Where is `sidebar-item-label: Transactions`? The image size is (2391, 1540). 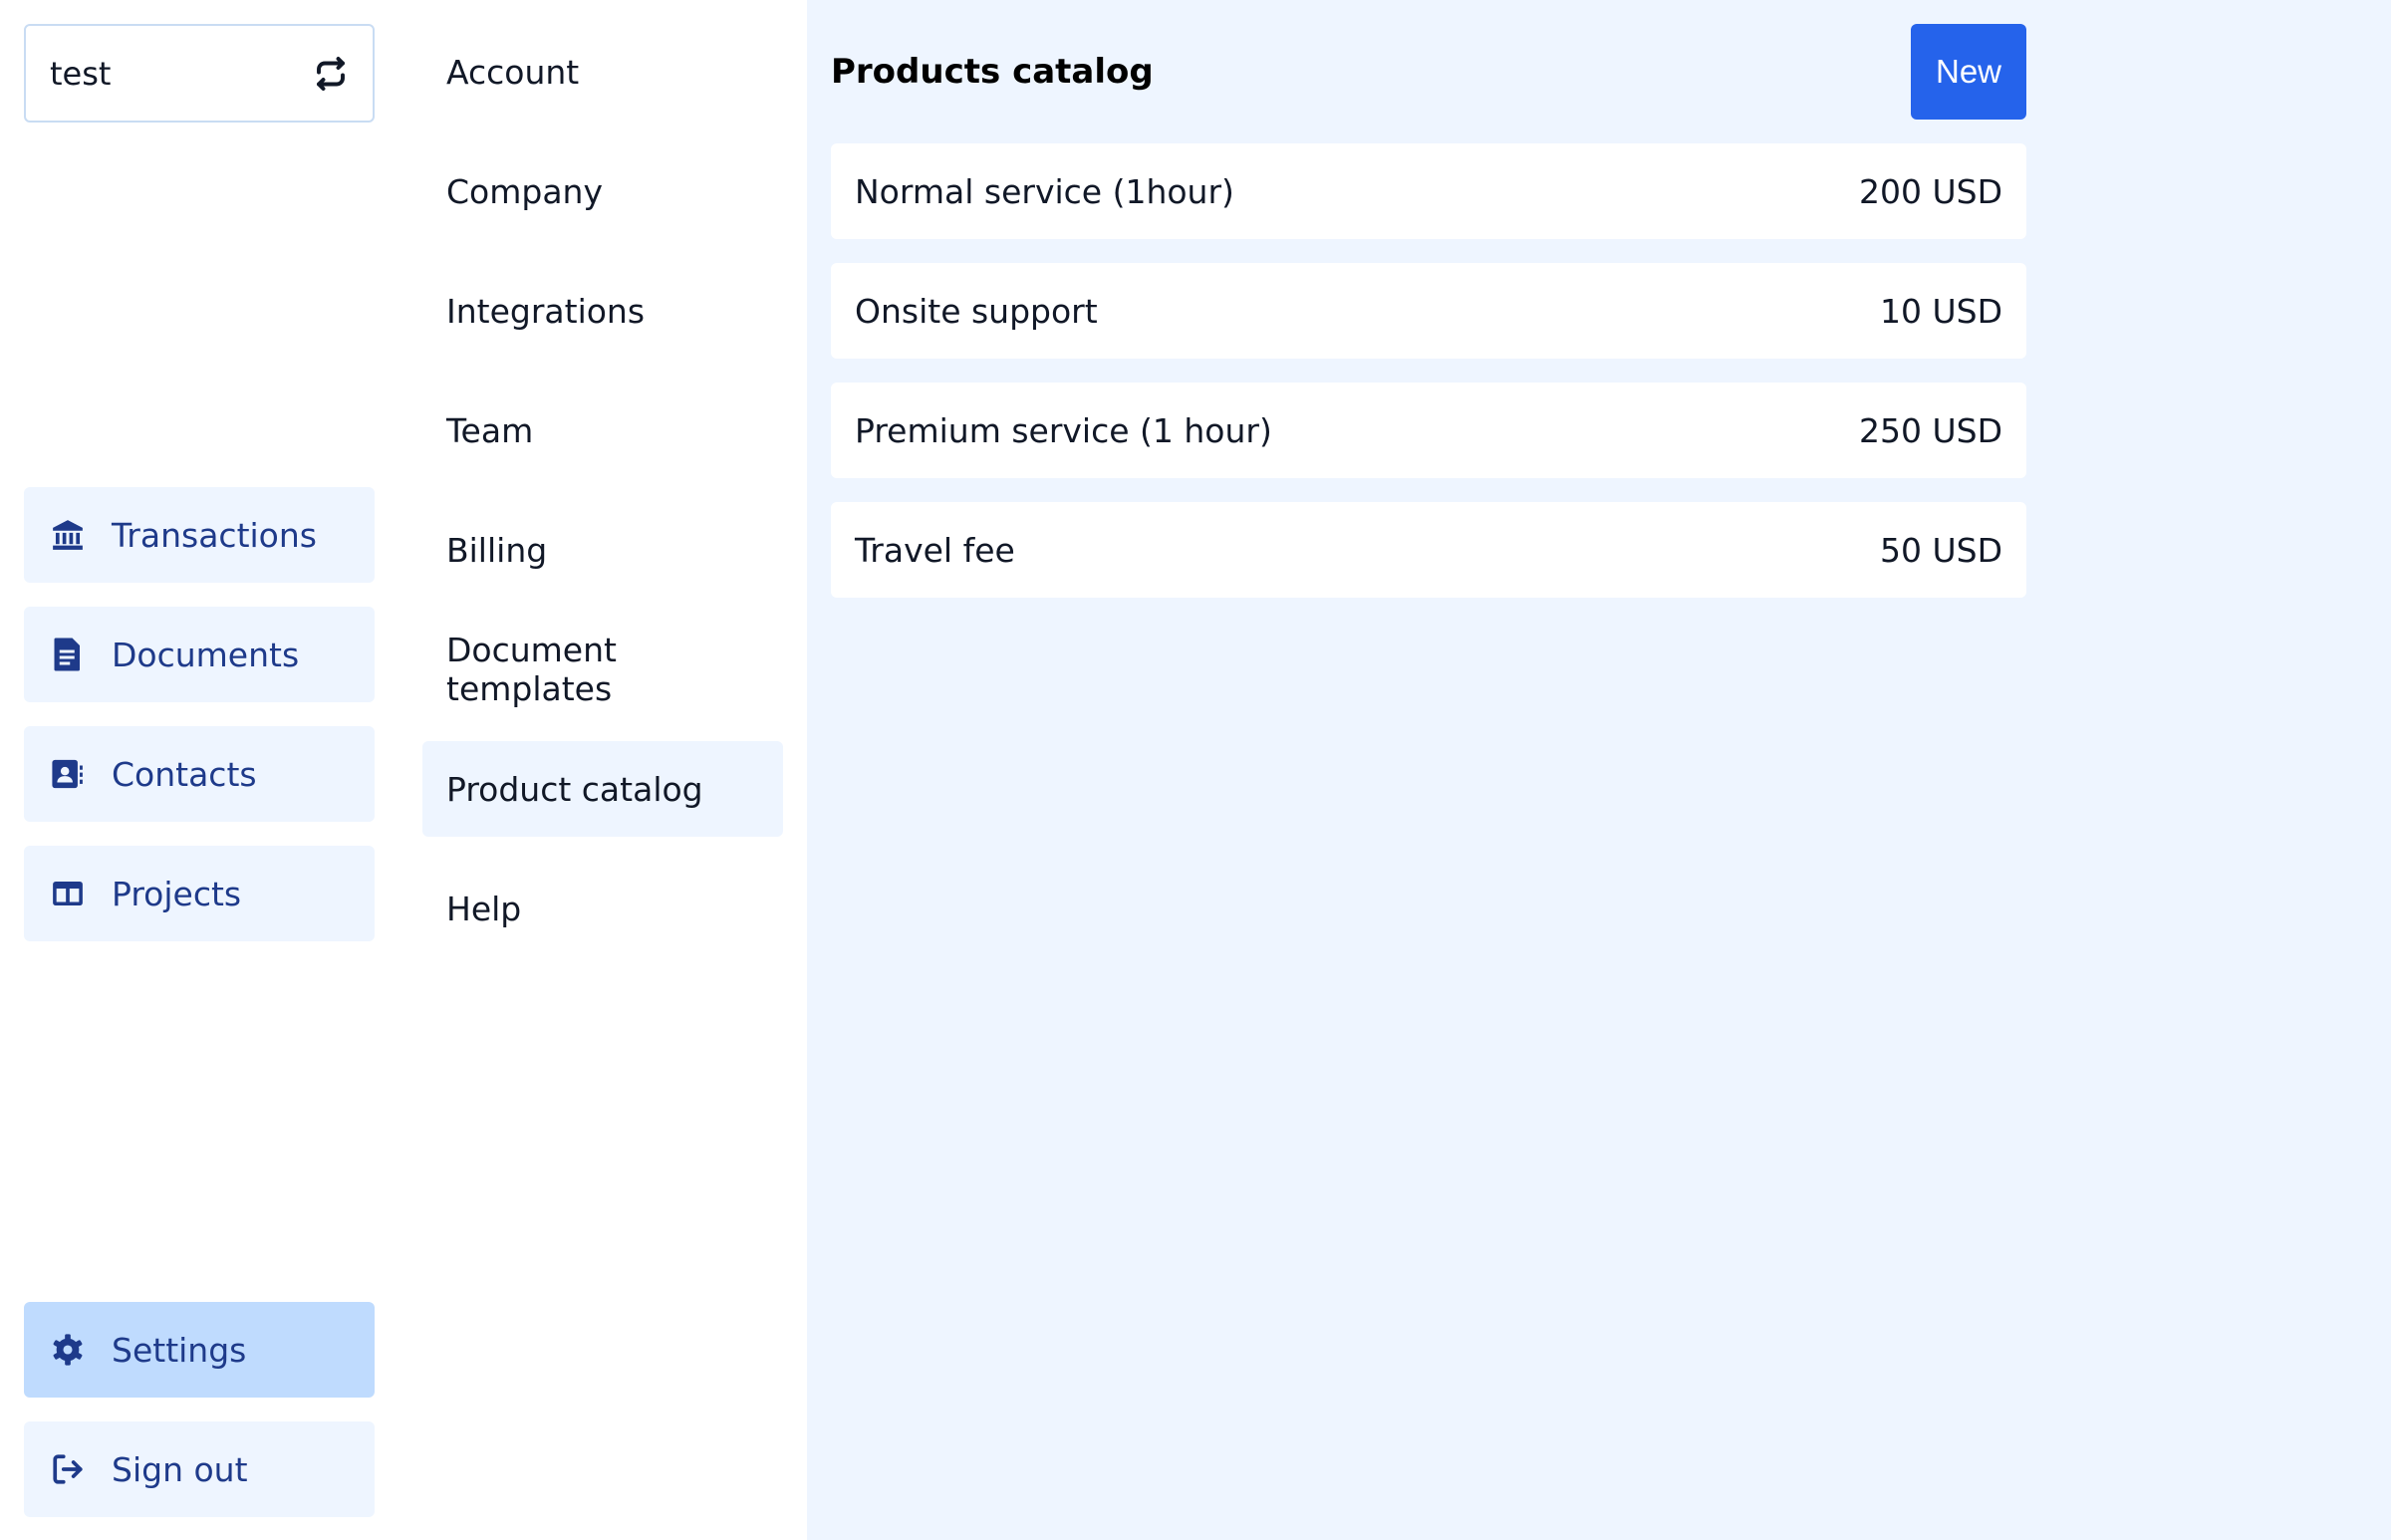
sidebar-item-label: Transactions is located at coordinates (214, 535).